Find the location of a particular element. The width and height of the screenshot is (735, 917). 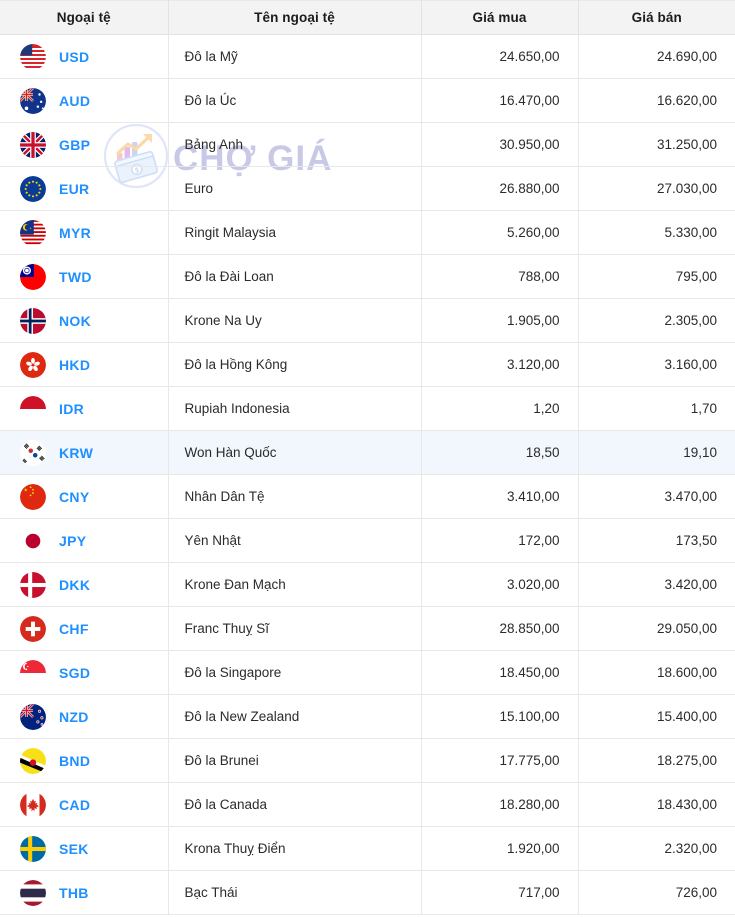

currency-code-label: CHF is located at coordinates (74, 628).